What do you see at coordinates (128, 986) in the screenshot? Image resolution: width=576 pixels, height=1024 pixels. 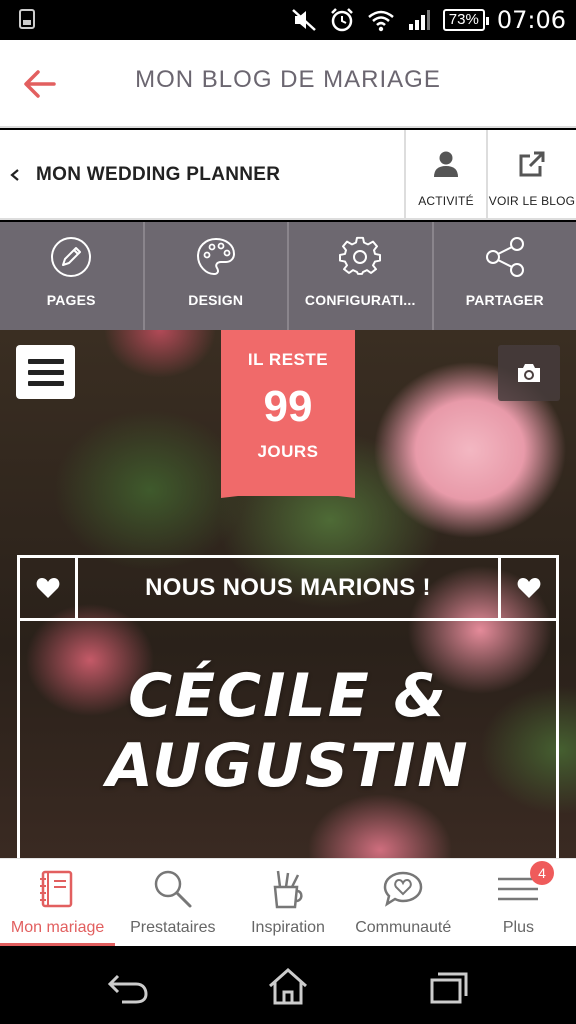 I see `system-back-icon` at bounding box center [128, 986].